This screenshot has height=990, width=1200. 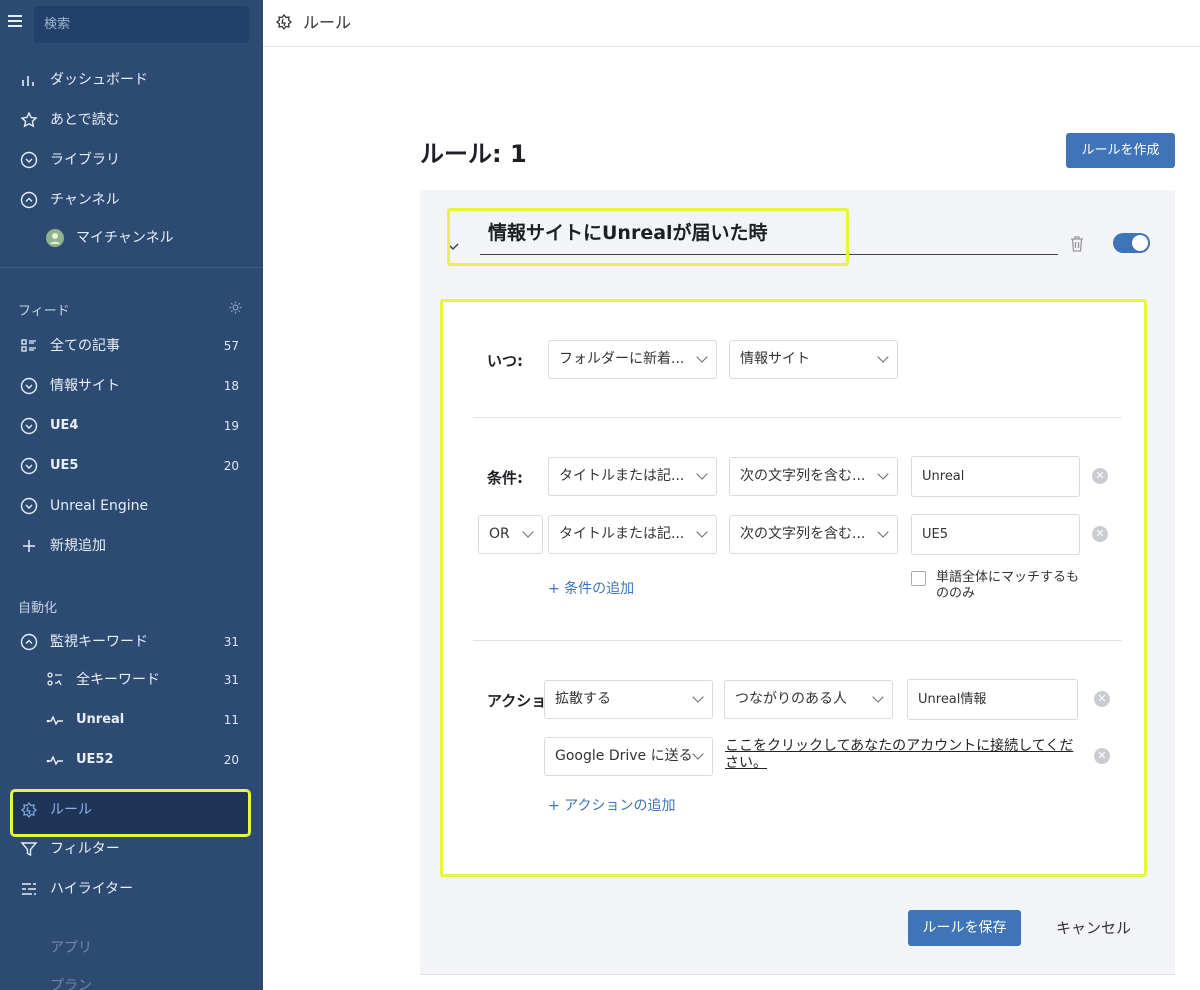 I want to click on condition-operator-select: OR, so click(x=510, y=534).